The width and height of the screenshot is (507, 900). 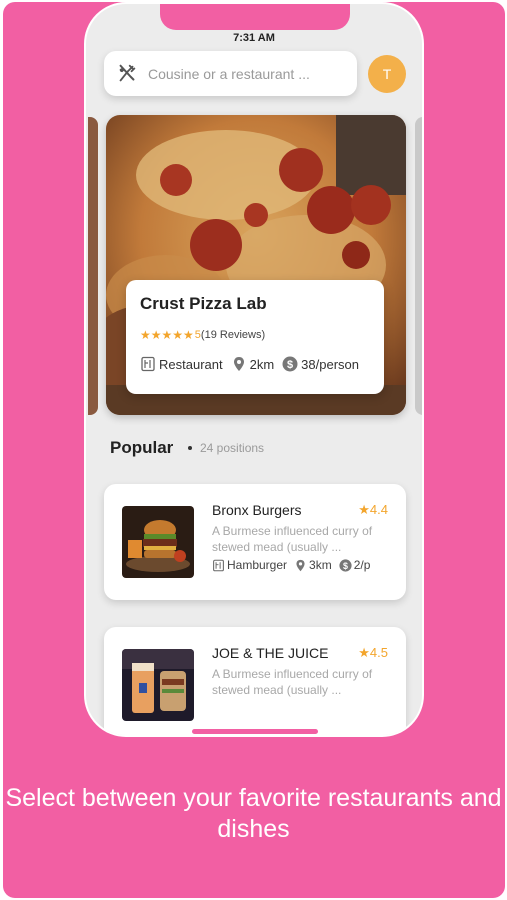 I want to click on price-tag: $ 2/p, so click(x=355, y=565).